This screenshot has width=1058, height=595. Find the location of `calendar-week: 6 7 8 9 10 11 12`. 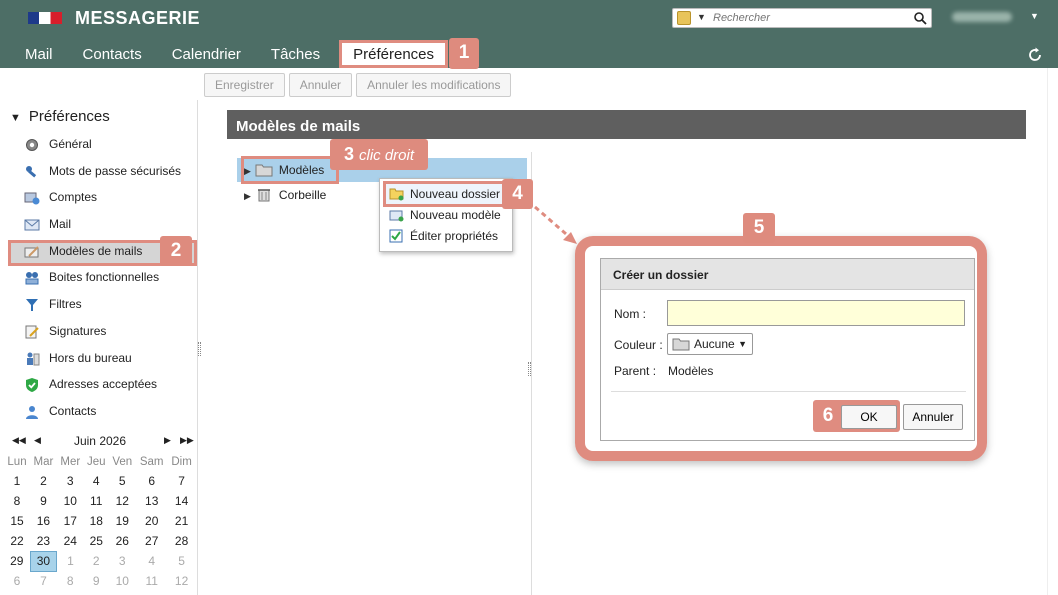

calendar-week: 6 7 8 9 10 11 12 is located at coordinates (100, 581).